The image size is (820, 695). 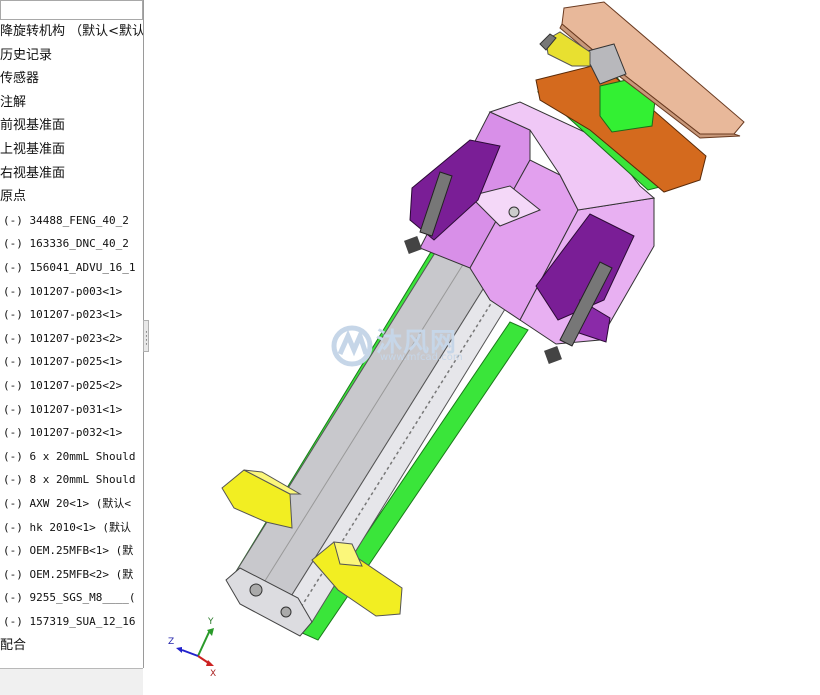 What do you see at coordinates (32, 150) in the screenshot?
I see `tree-item: 上视基准面` at bounding box center [32, 150].